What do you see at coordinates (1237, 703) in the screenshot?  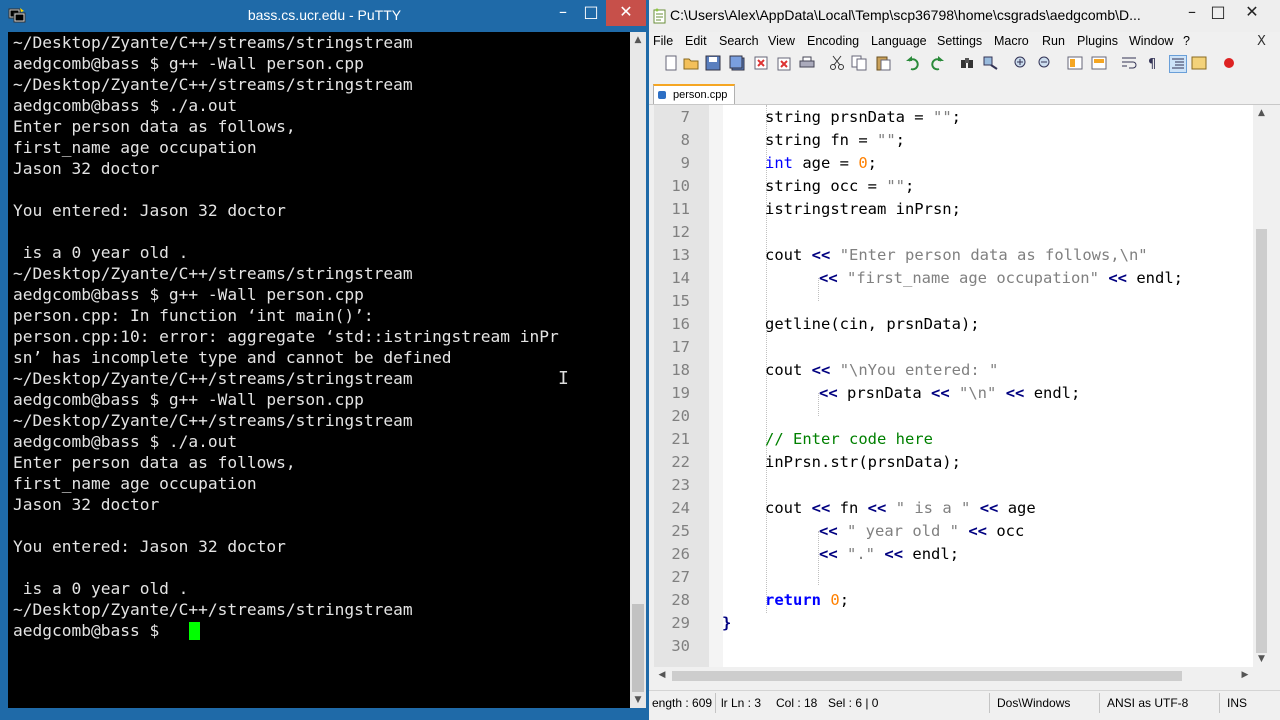 I see `status-insert-mode: INS` at bounding box center [1237, 703].